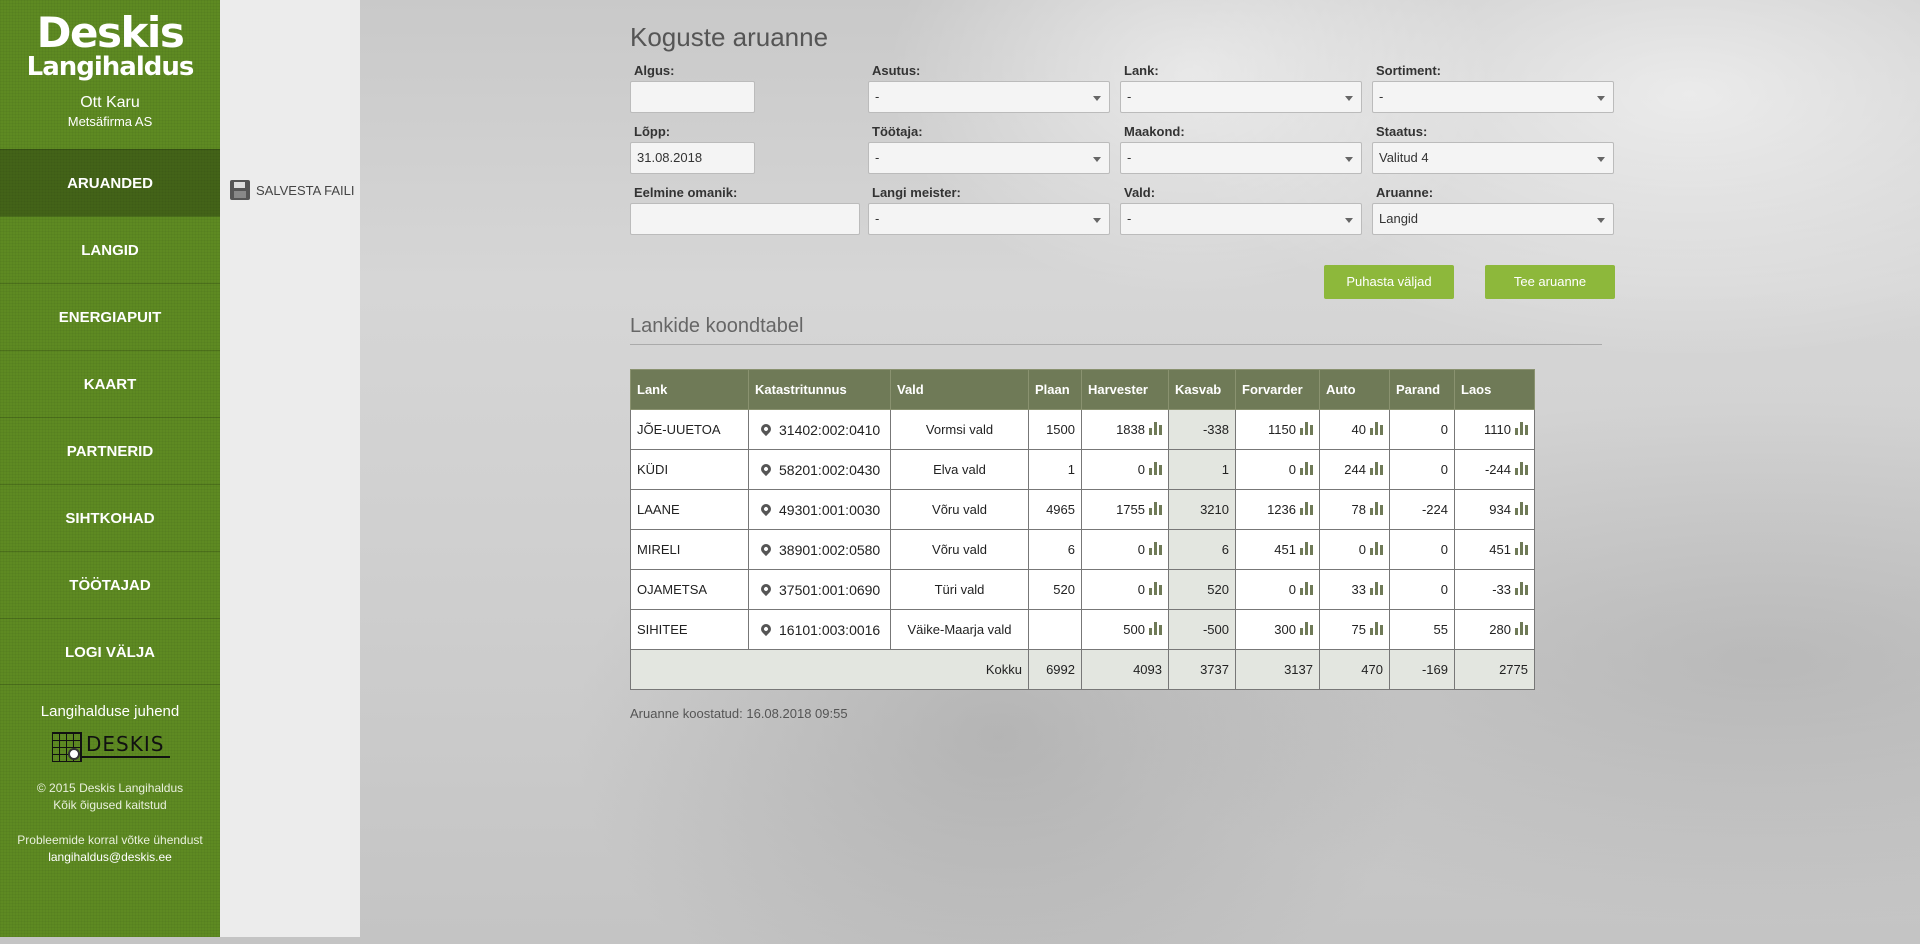  I want to click on auto-value: 33, so click(1358, 589).